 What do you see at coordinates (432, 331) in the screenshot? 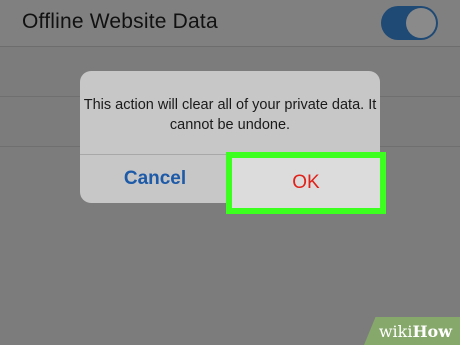
I see `watermark-how: How` at bounding box center [432, 331].